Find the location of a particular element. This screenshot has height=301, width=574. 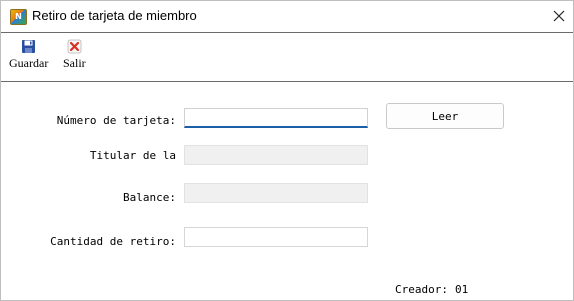

balance-label: Balance: is located at coordinates (149, 197).